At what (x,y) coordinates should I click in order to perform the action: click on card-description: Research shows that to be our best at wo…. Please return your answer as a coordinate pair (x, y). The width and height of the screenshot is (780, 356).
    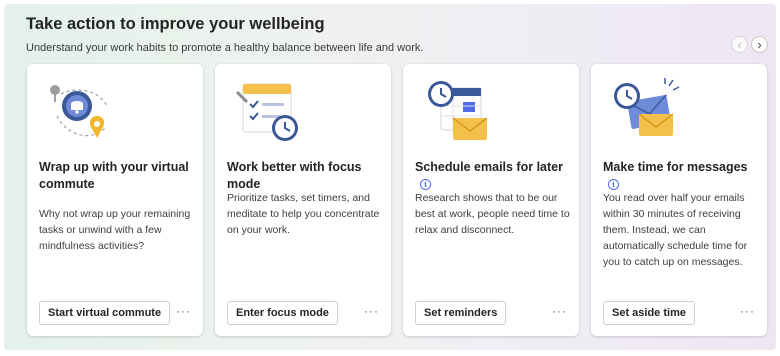
    Looking at the image, I should click on (492, 214).